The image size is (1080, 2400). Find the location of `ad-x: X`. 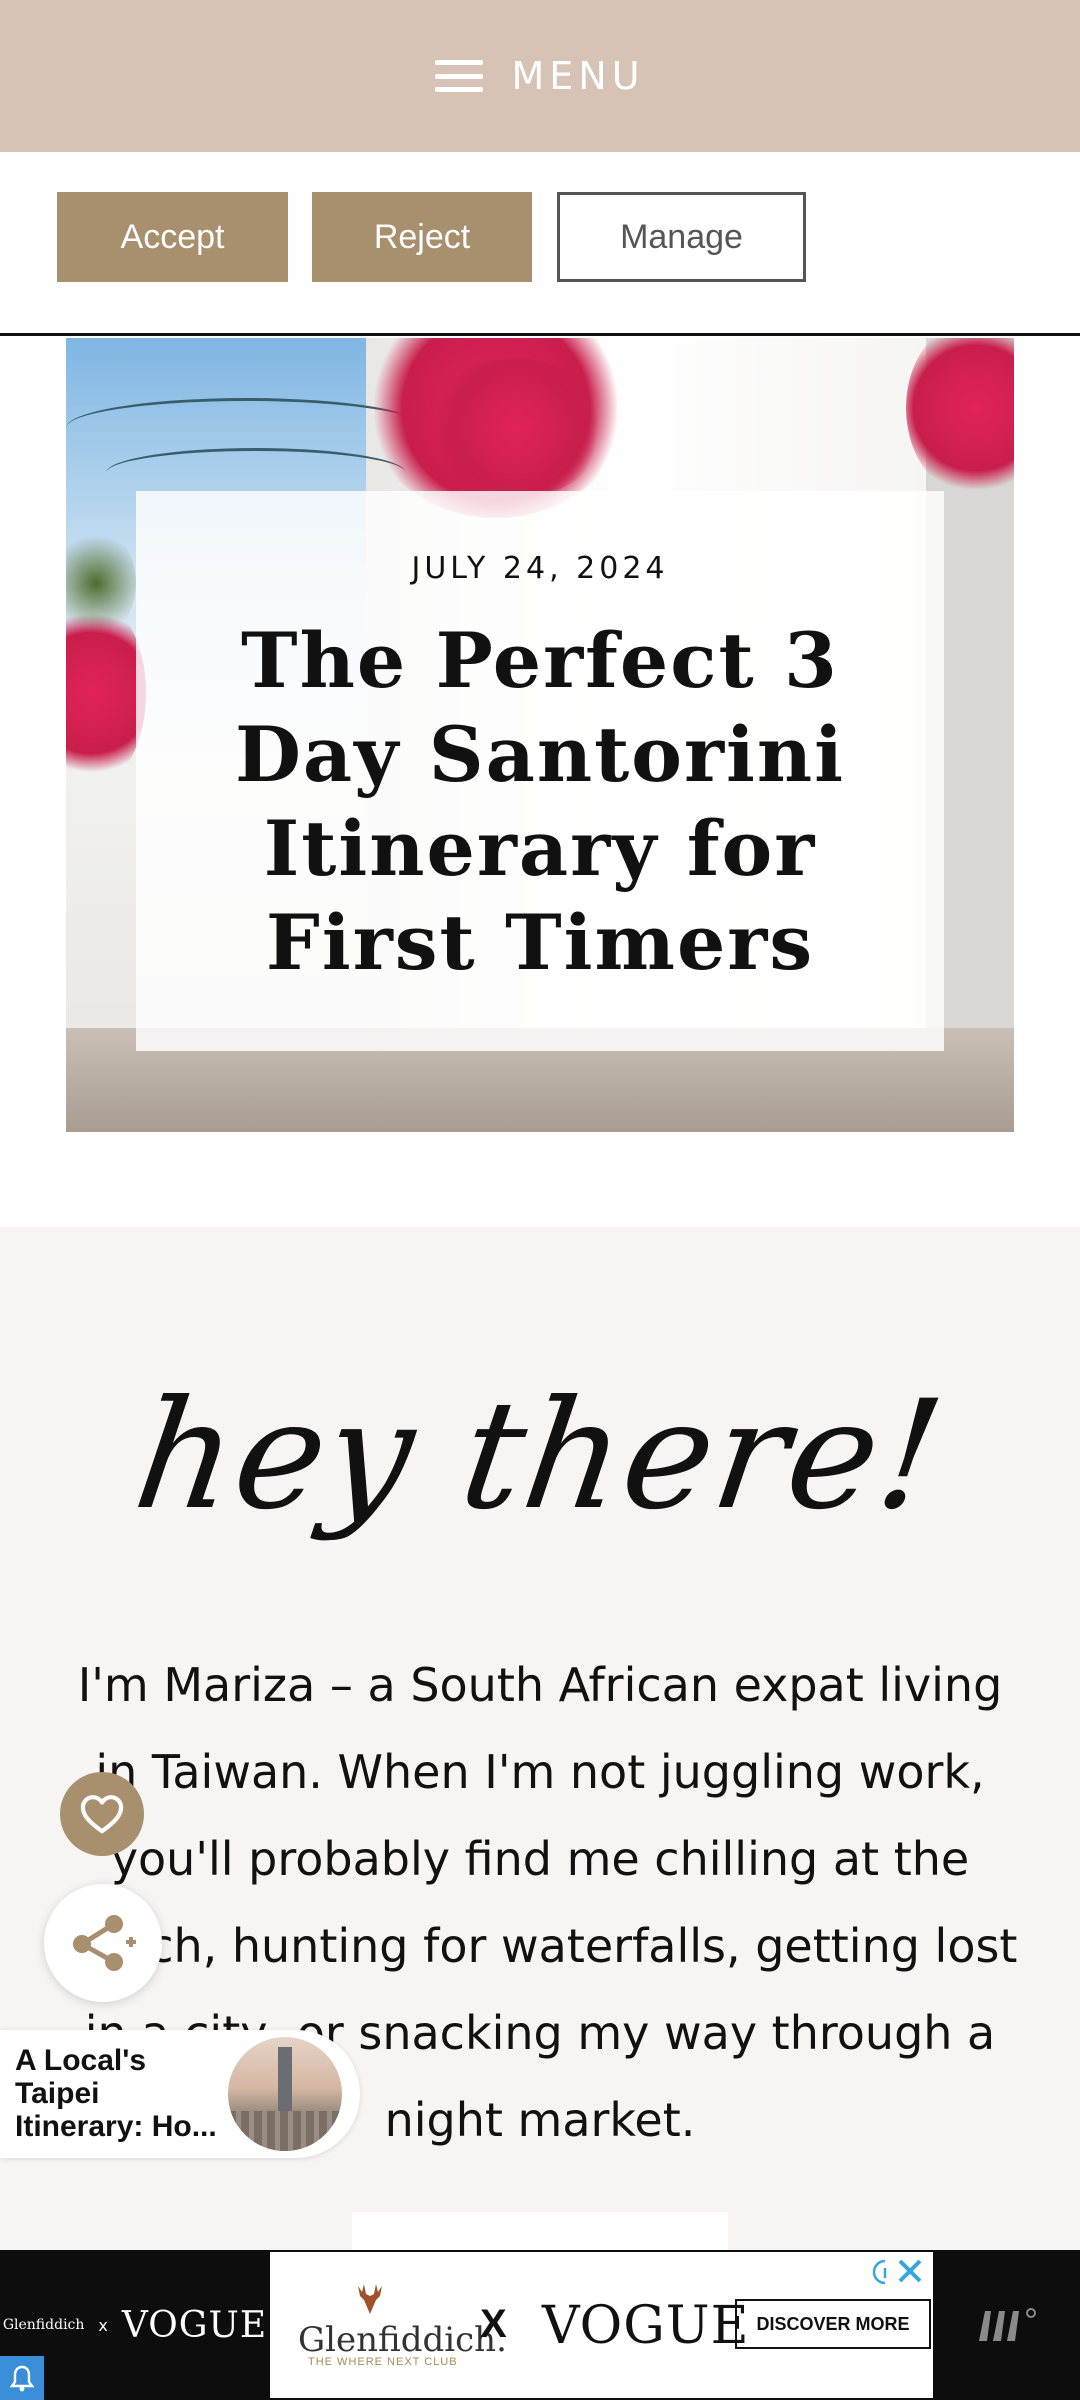

ad-x: X is located at coordinates (493, 2324).